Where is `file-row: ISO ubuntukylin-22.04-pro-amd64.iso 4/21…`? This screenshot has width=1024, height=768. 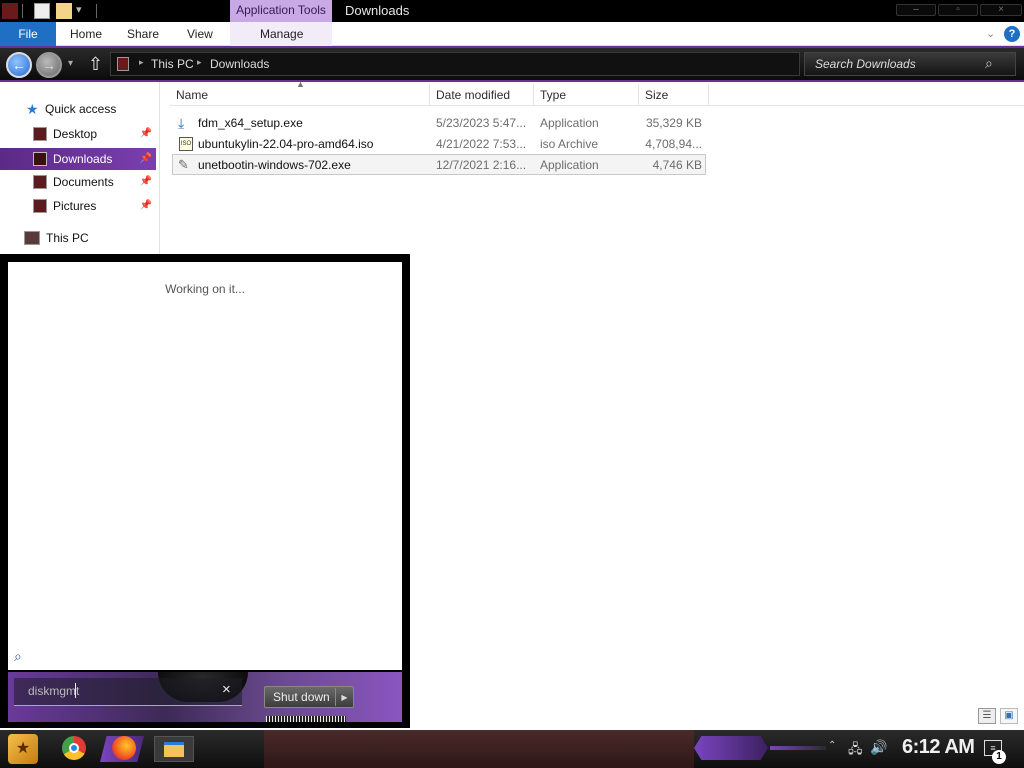
file-row: ISO ubuntukylin-22.04-pro-amd64.iso 4/21… is located at coordinates (439, 144).